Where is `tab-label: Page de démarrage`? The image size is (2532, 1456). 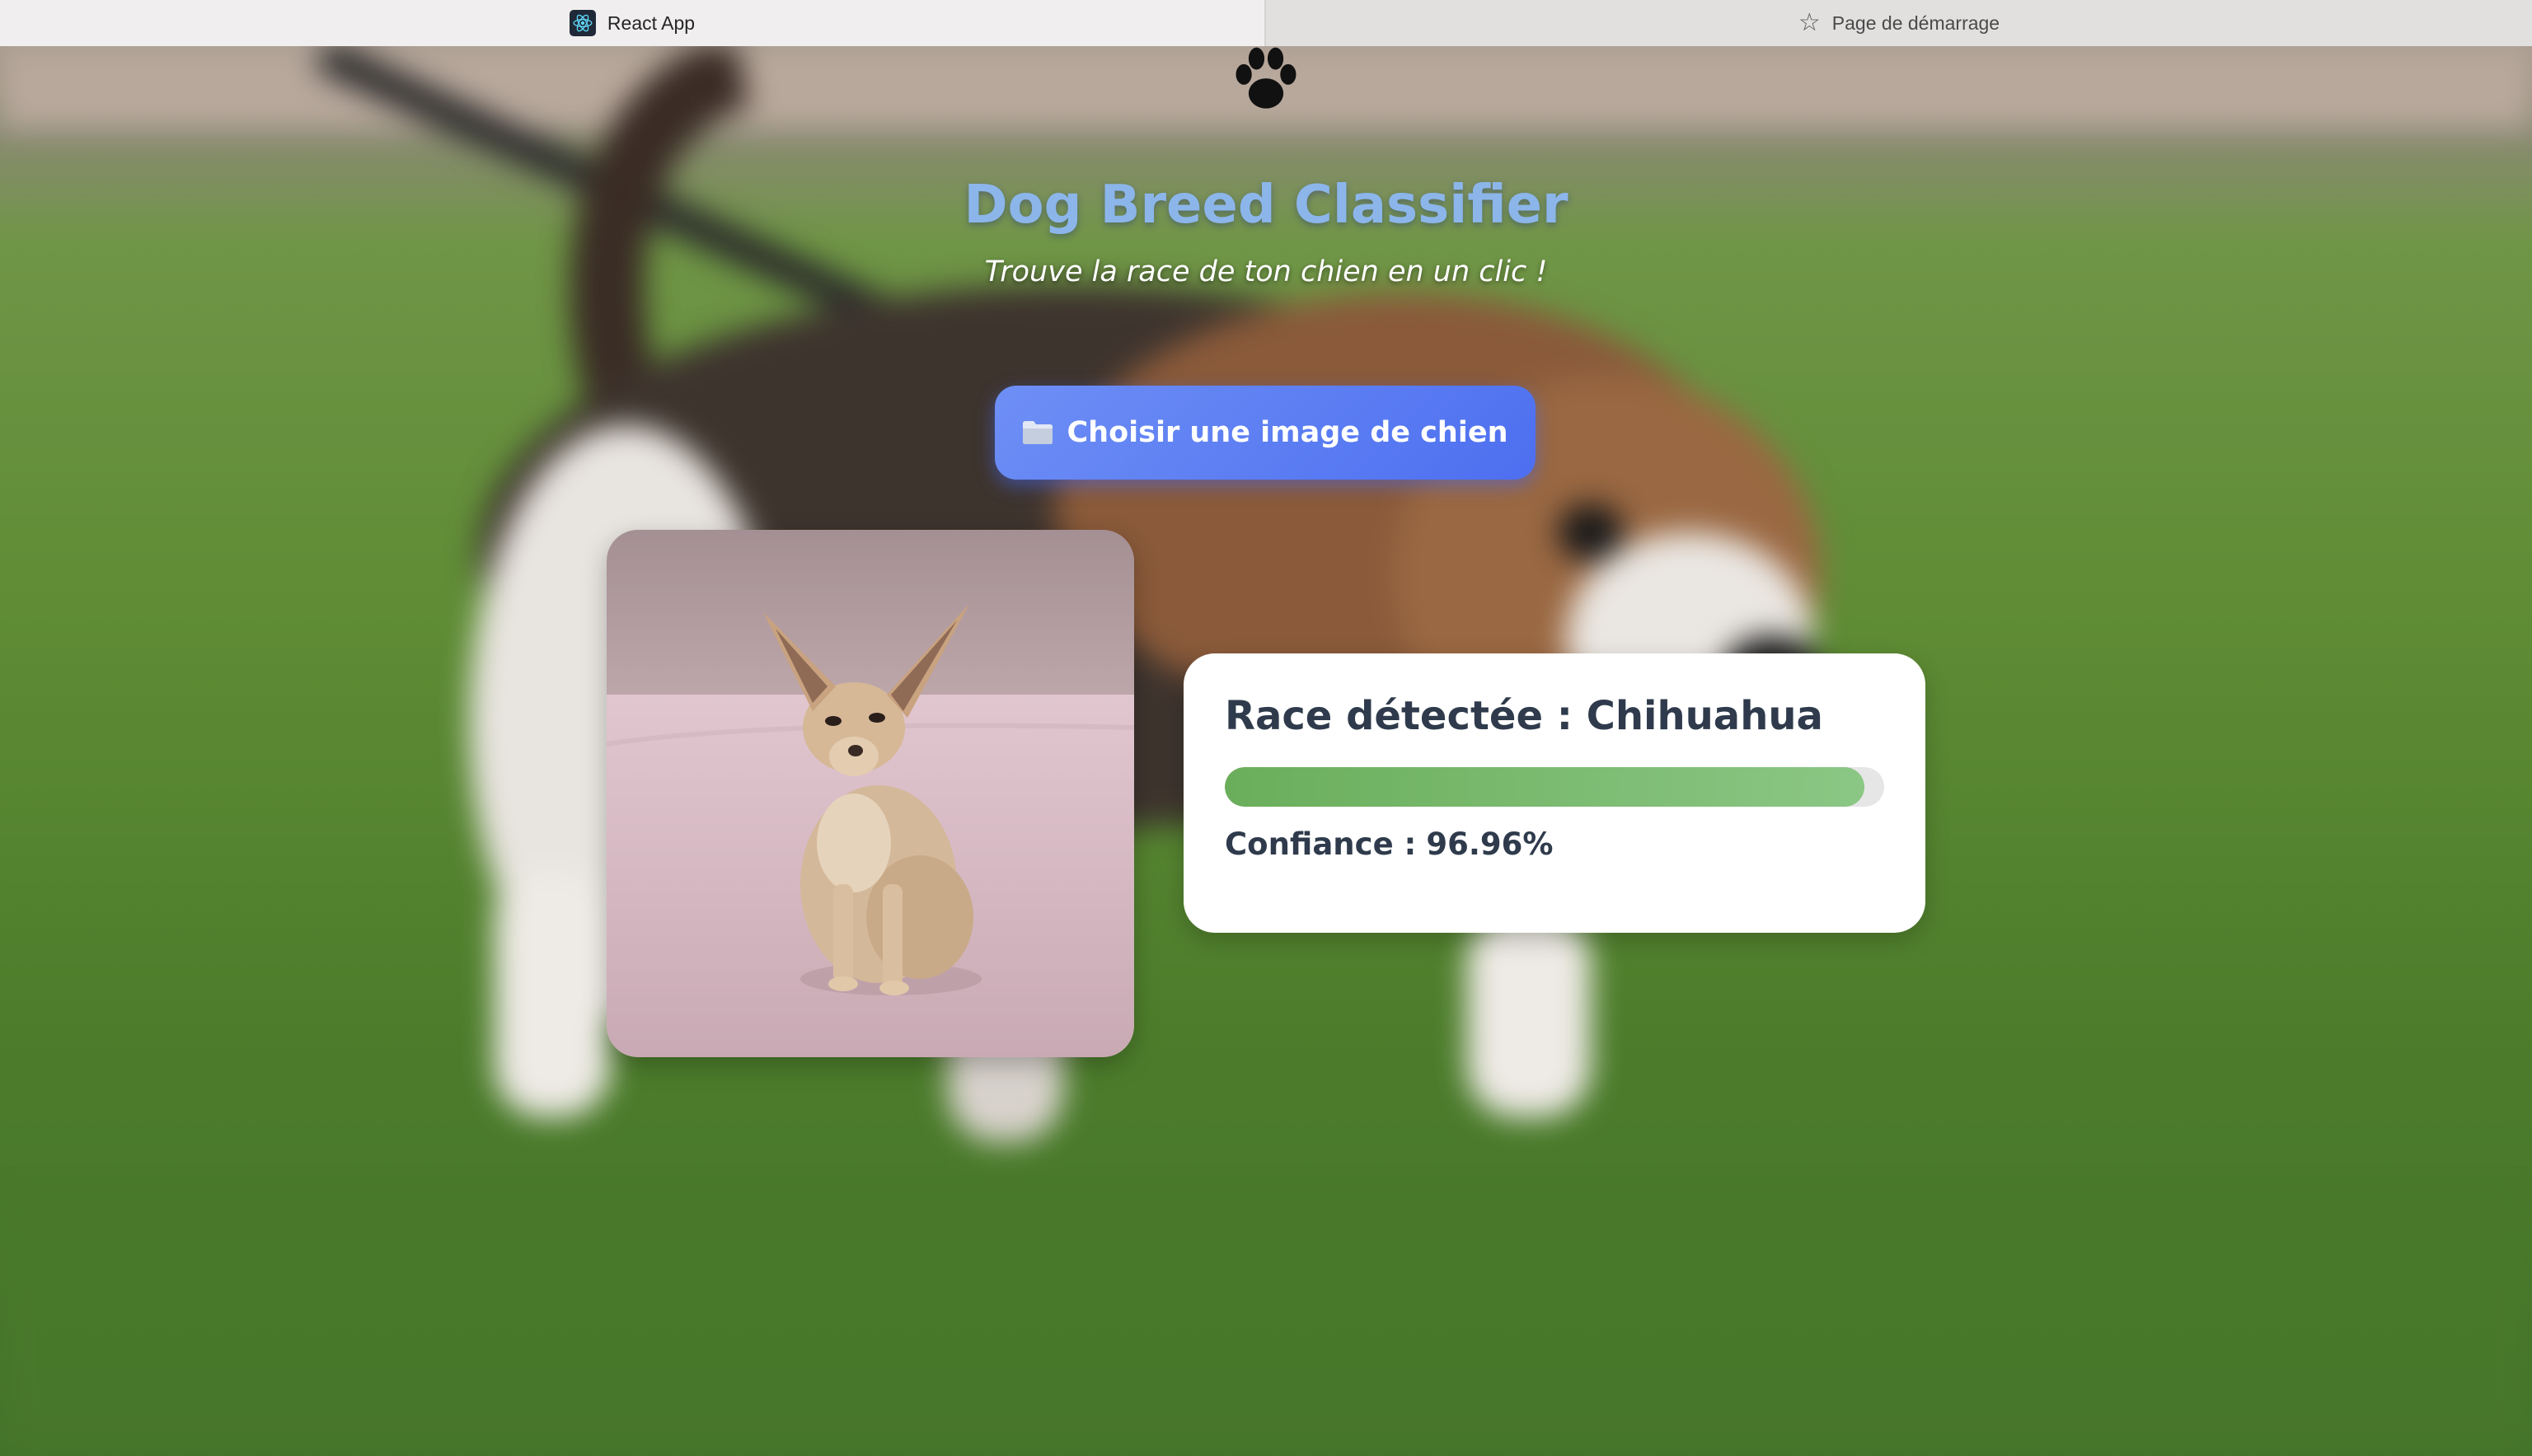
tab-label: Page de démarrage is located at coordinates (1915, 23).